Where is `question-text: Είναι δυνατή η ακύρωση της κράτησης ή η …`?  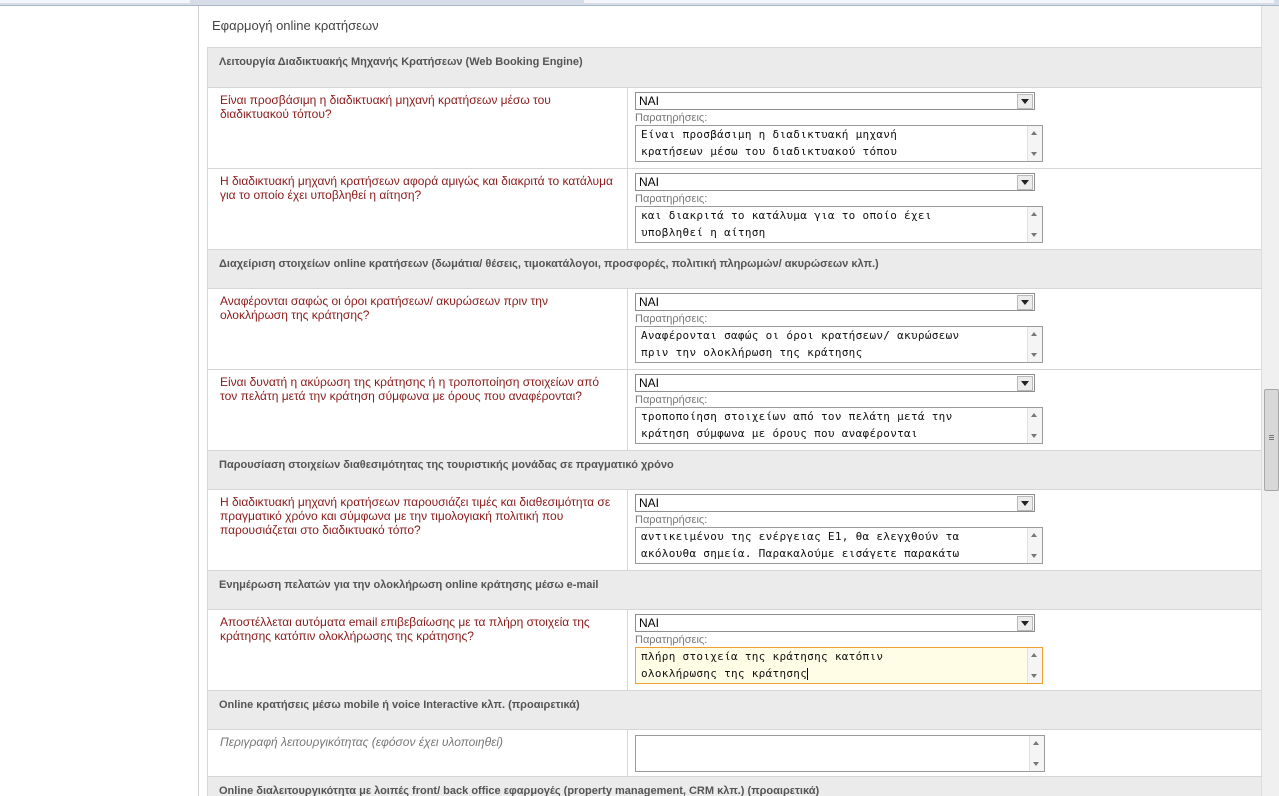 question-text: Είναι δυνατή η ακύρωση της κράτησης ή η … is located at coordinates (417, 410).